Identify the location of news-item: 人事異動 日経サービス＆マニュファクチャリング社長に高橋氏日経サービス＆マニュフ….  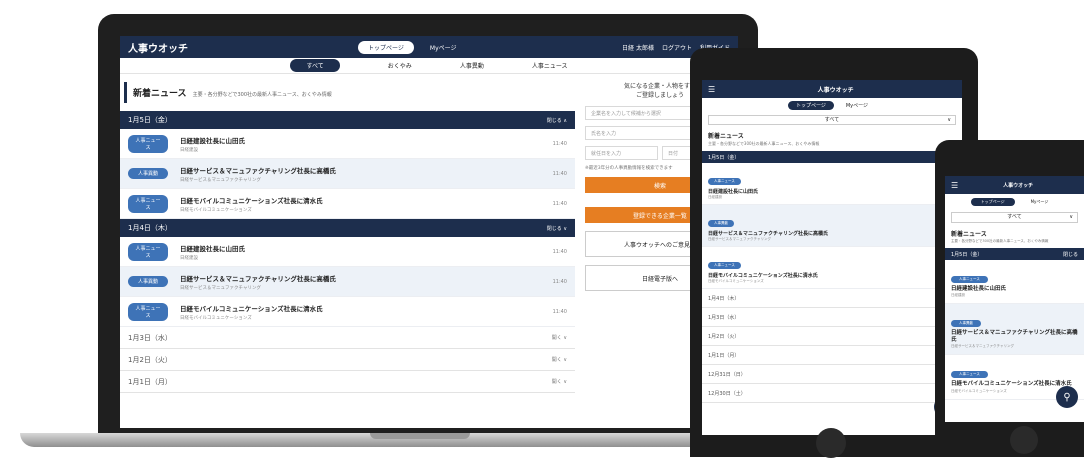
(347, 174).